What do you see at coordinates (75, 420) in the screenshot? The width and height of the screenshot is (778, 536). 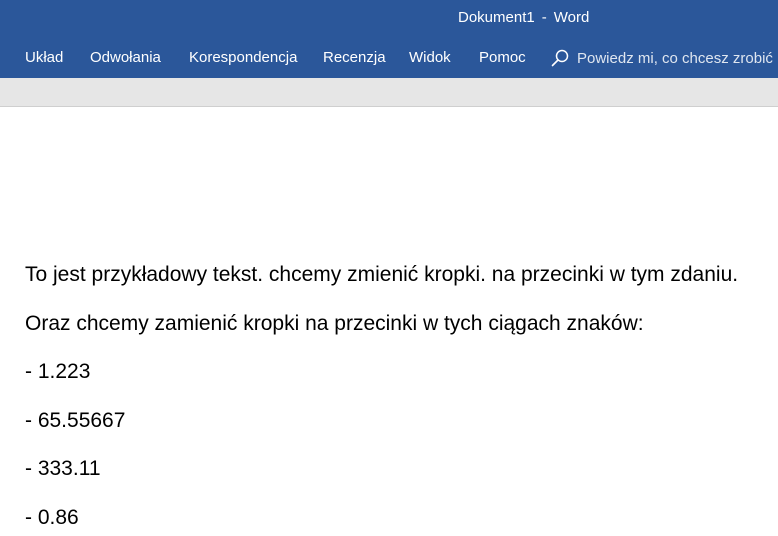 I see `paragraph: - 65.55667` at bounding box center [75, 420].